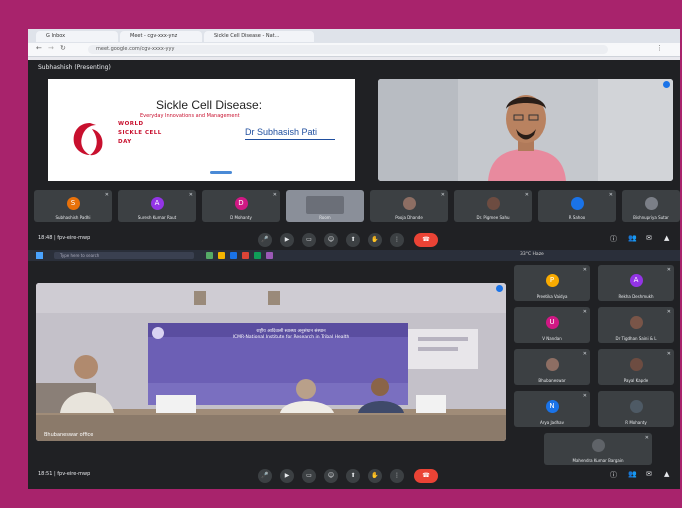  I want to click on participant-name: Subhashish Padhi, so click(73, 217).